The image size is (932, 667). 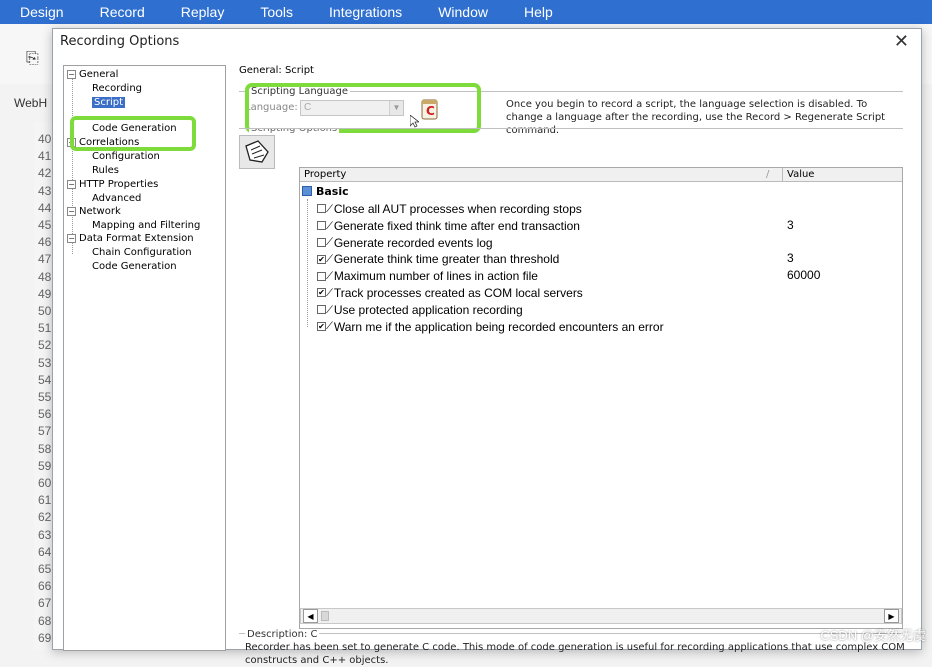 What do you see at coordinates (45, 362) in the screenshot?
I see `line-number: 53` at bounding box center [45, 362].